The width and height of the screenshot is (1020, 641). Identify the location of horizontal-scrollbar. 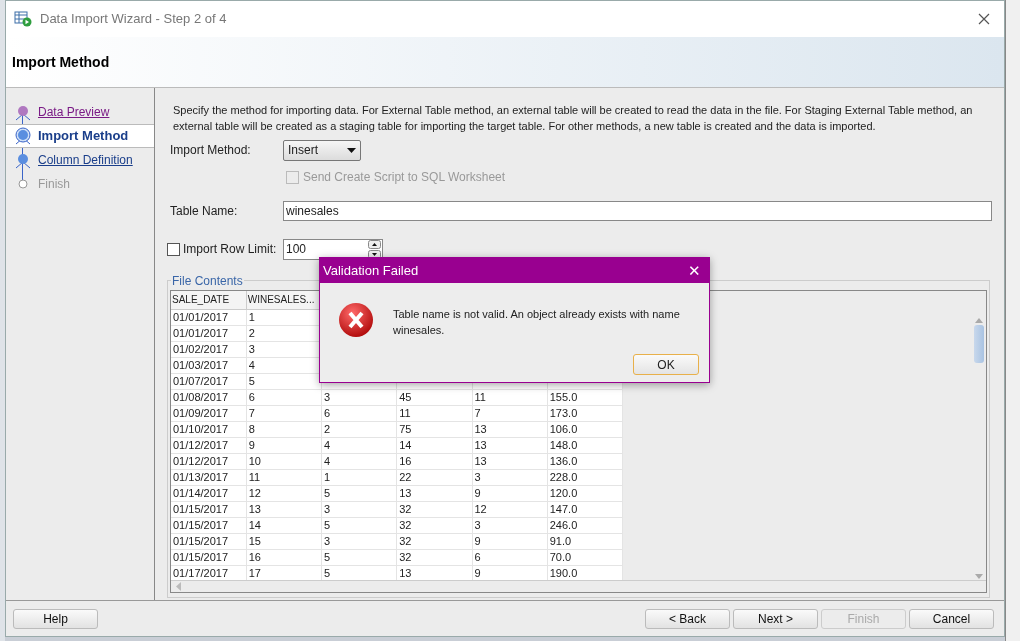
(578, 586).